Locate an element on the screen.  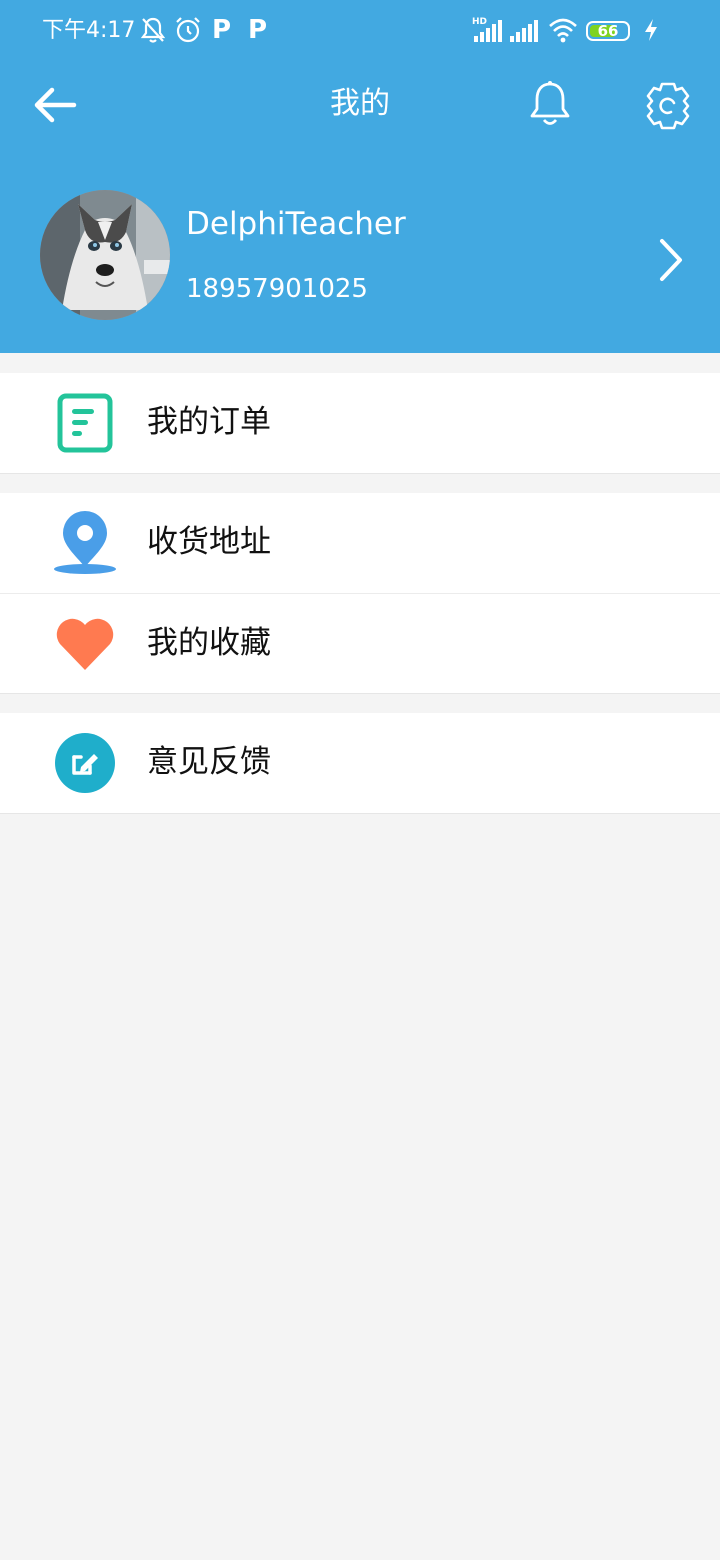
gear-icon is located at coordinates (668, 106).